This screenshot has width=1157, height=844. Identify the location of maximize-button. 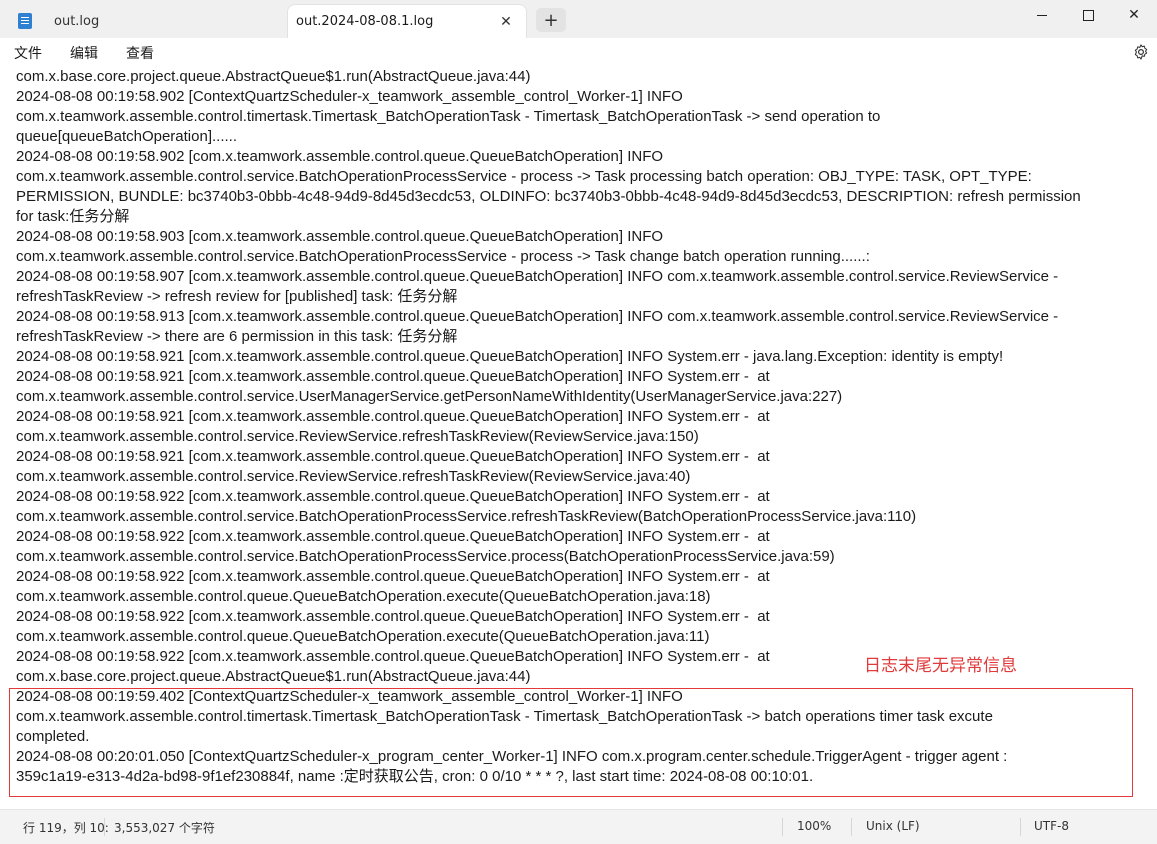
(1088, 15).